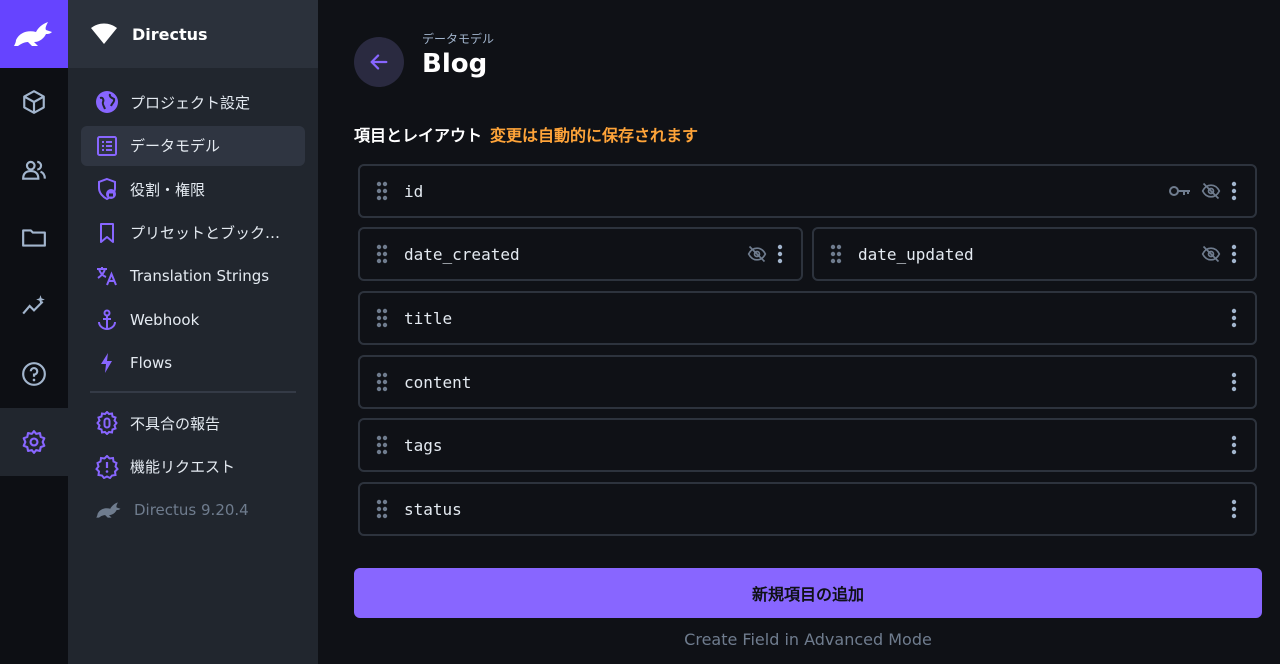  I want to click on nav-item-feature-request: 機能リクエスト, so click(193, 467).